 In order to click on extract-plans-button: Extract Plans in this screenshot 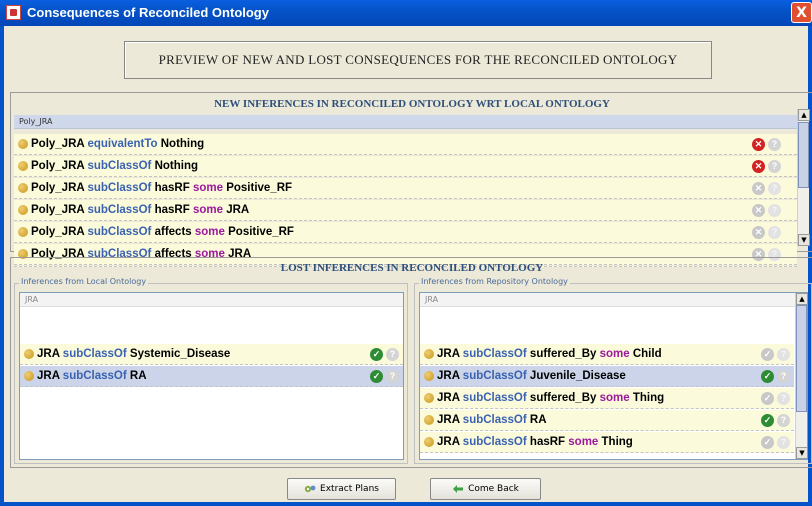, I will do `click(341, 489)`.